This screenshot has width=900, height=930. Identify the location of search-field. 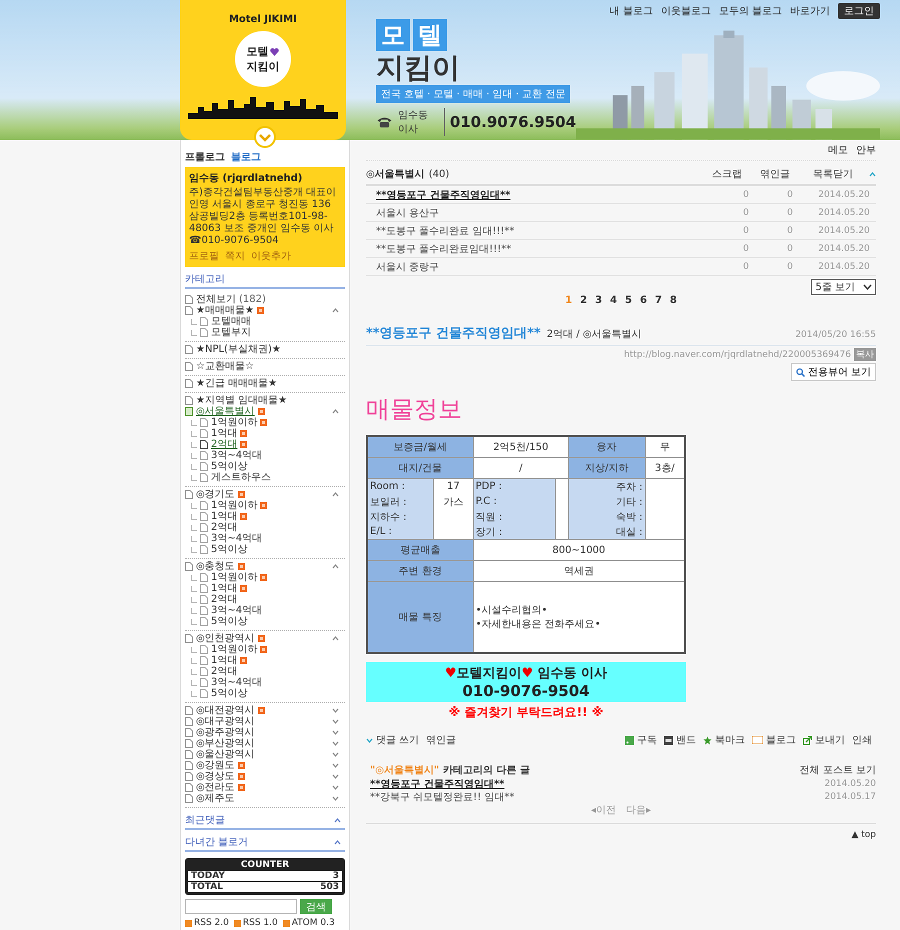
(241, 906).